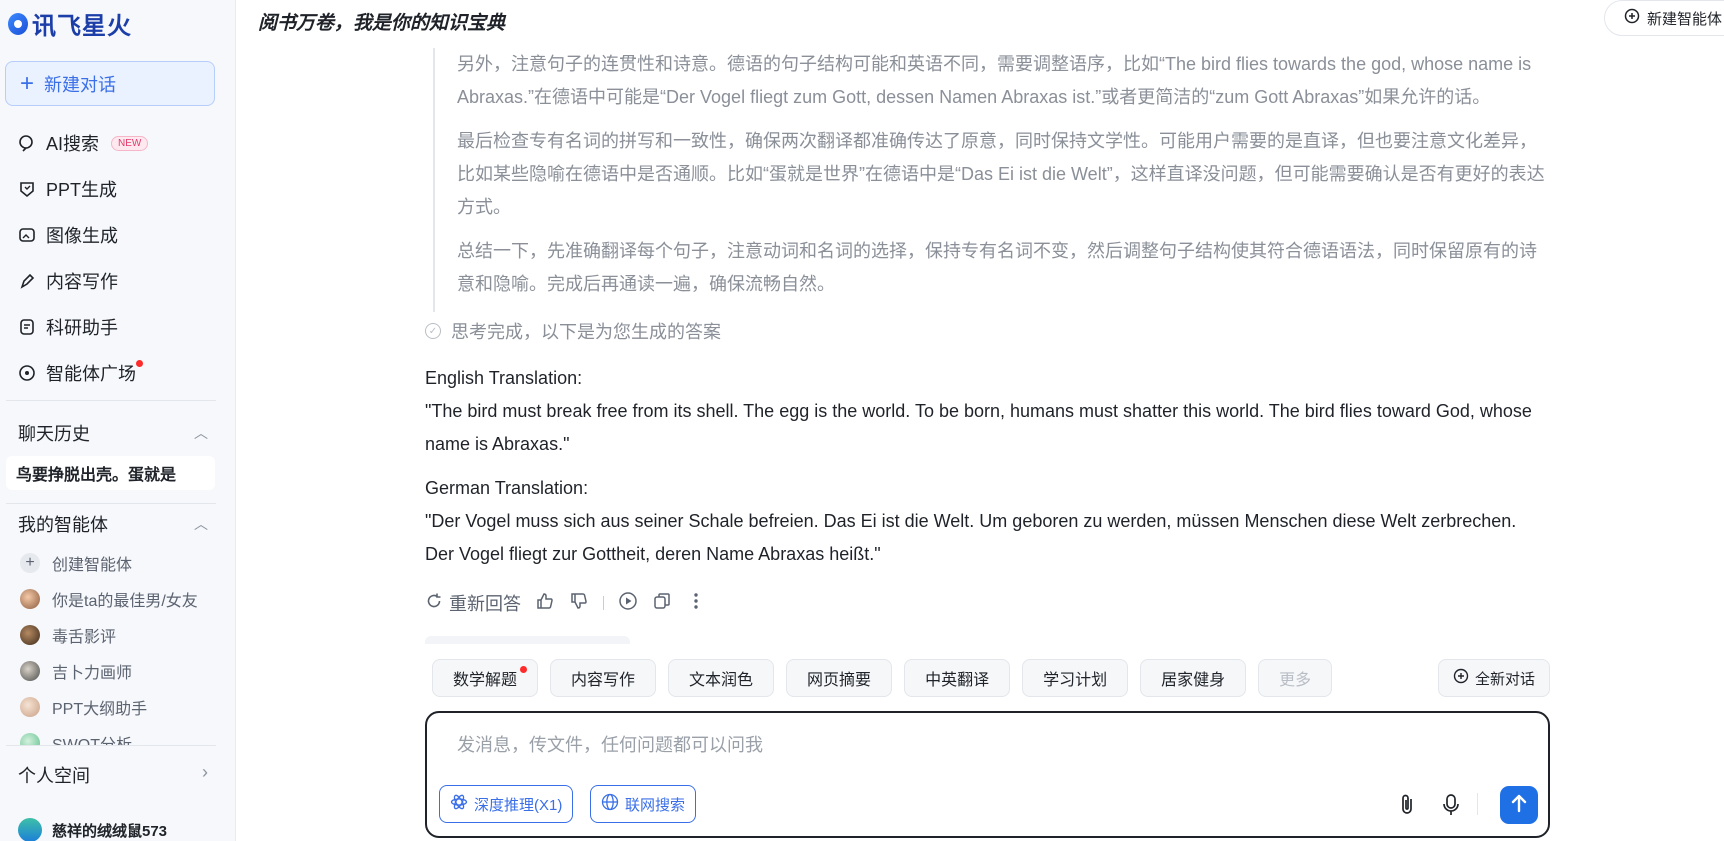 The height and width of the screenshot is (841, 1724). I want to click on agent-item: SWOT分析, so click(118, 735).